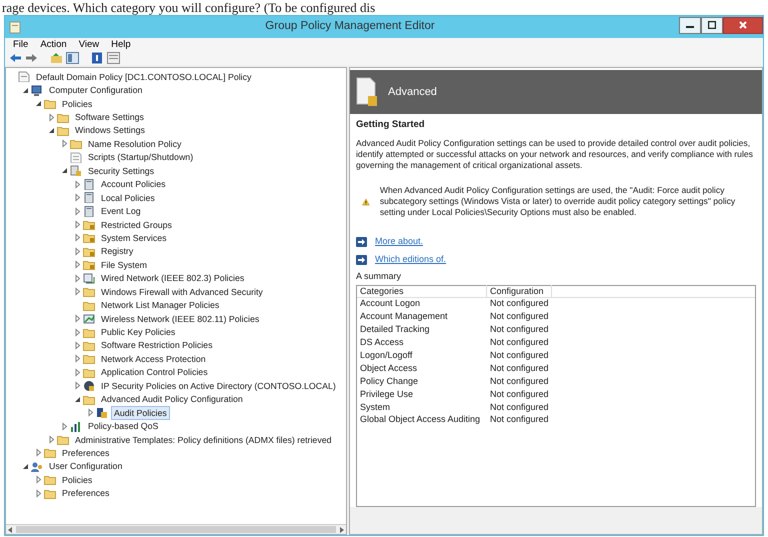 This screenshot has height=537, width=768. Describe the element at coordinates (361, 241) in the screenshot. I see `arrow-icon` at that location.